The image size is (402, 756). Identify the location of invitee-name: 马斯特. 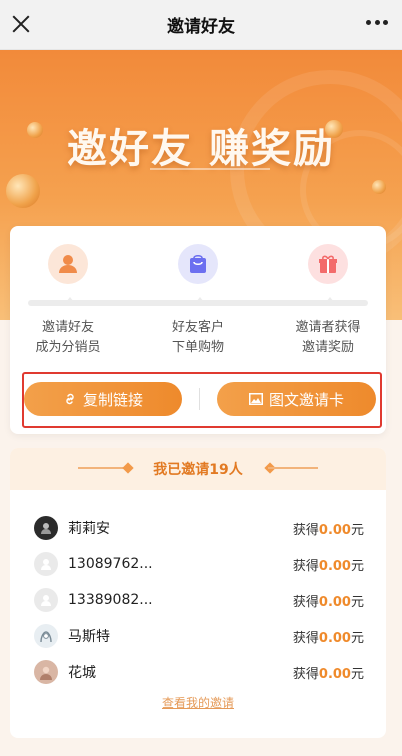
(89, 637).